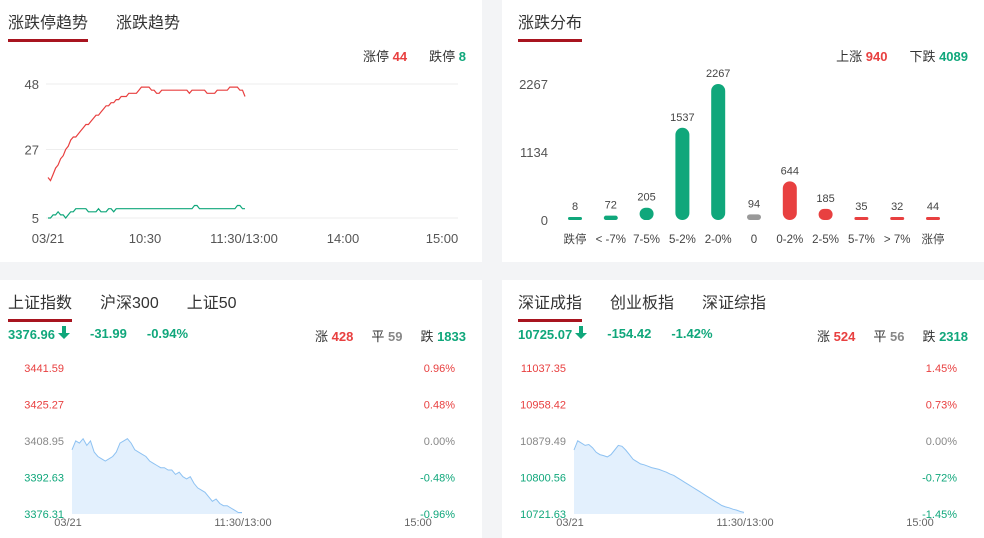 This screenshot has width=984, height=538. I want to click on category-label: 5-7%, so click(861, 240).